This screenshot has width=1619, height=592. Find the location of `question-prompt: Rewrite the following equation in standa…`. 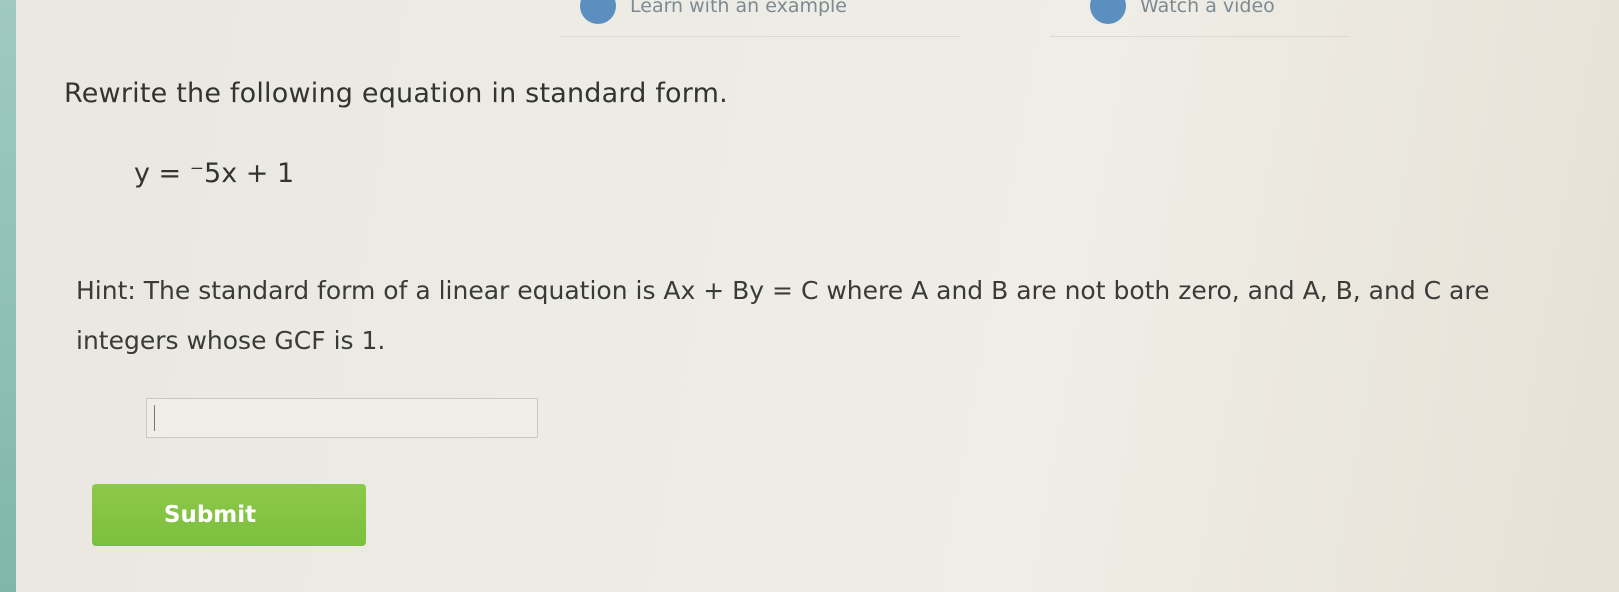

question-prompt: Rewrite the following equation in standa… is located at coordinates (396, 93).